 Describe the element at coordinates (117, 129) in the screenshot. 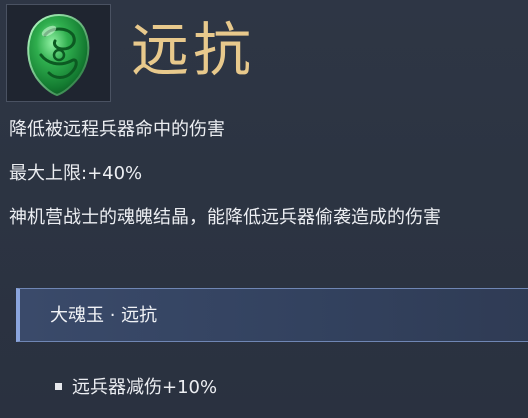

I see `item-effect-text: 降低被远程兵器命中的伤害` at that location.